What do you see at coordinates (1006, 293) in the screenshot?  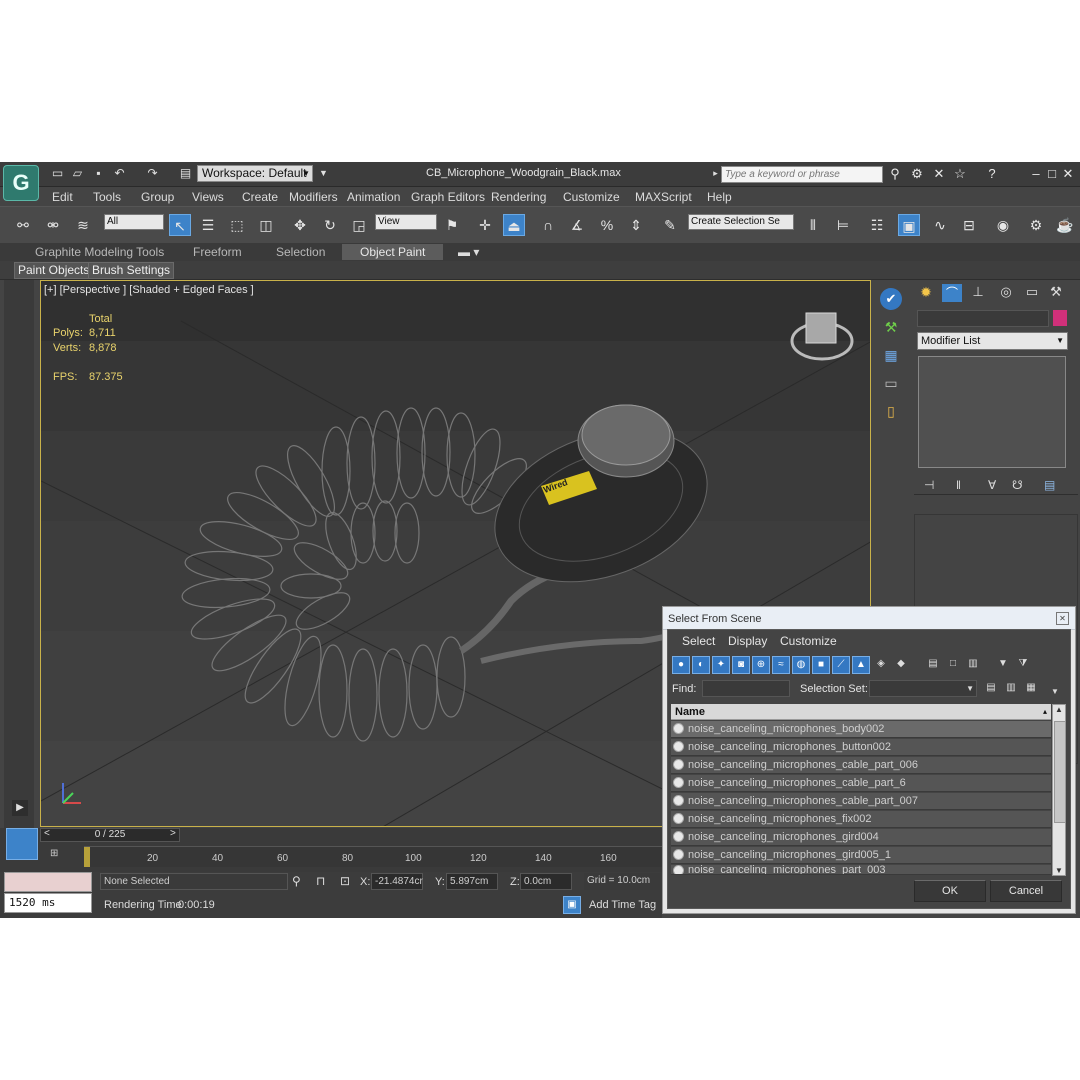 I see `motion-tab-icon: ◎` at bounding box center [1006, 293].